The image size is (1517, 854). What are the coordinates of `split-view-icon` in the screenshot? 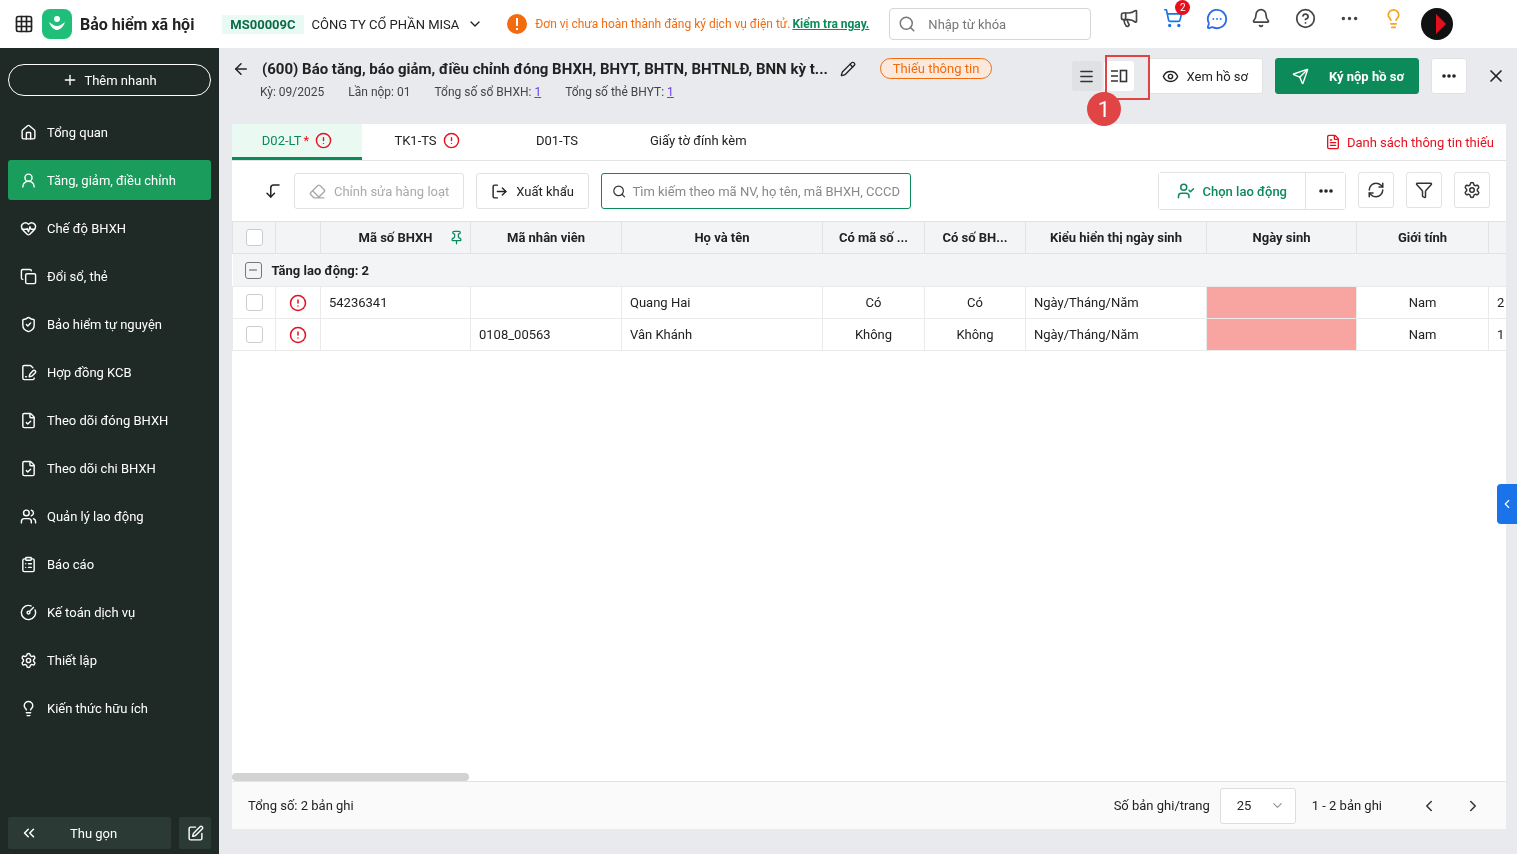 It's located at (1118, 76).